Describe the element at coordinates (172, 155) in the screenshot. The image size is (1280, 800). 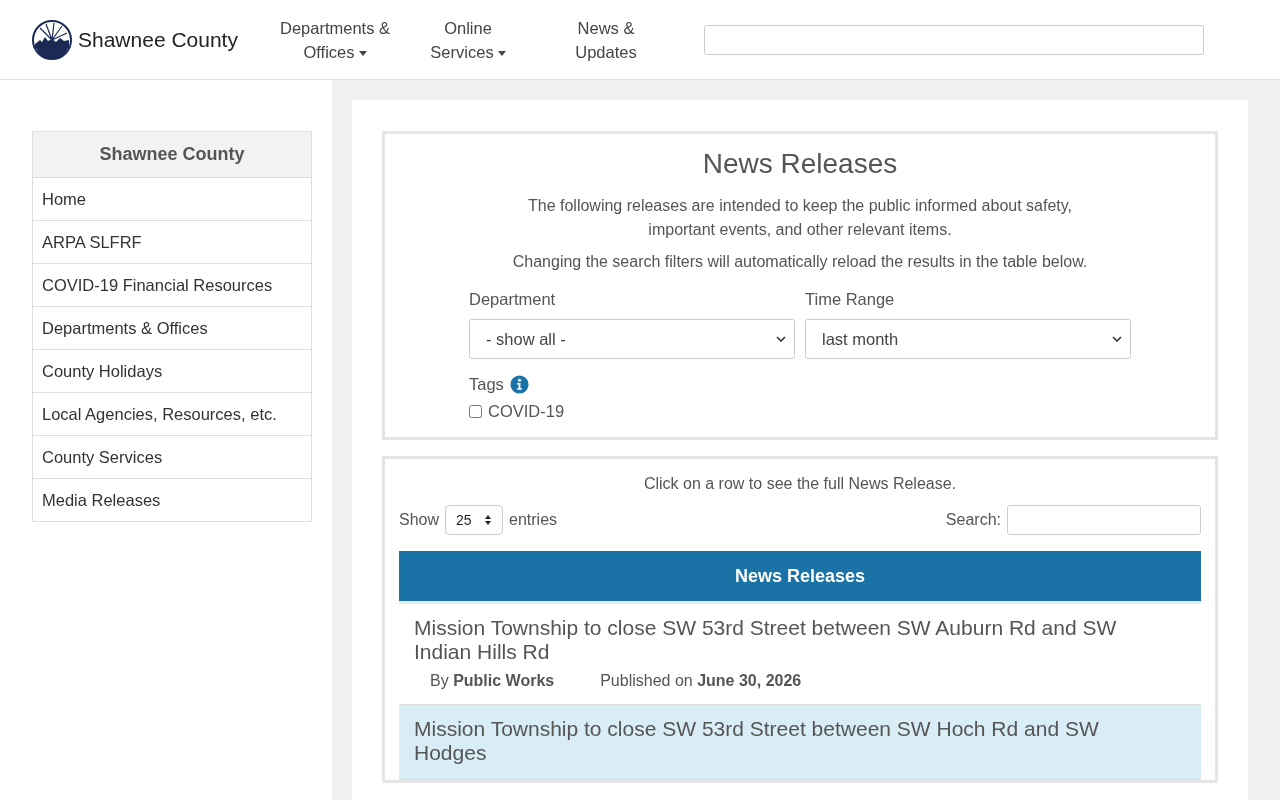
I see `sidebar-title: Shawnee County` at that location.